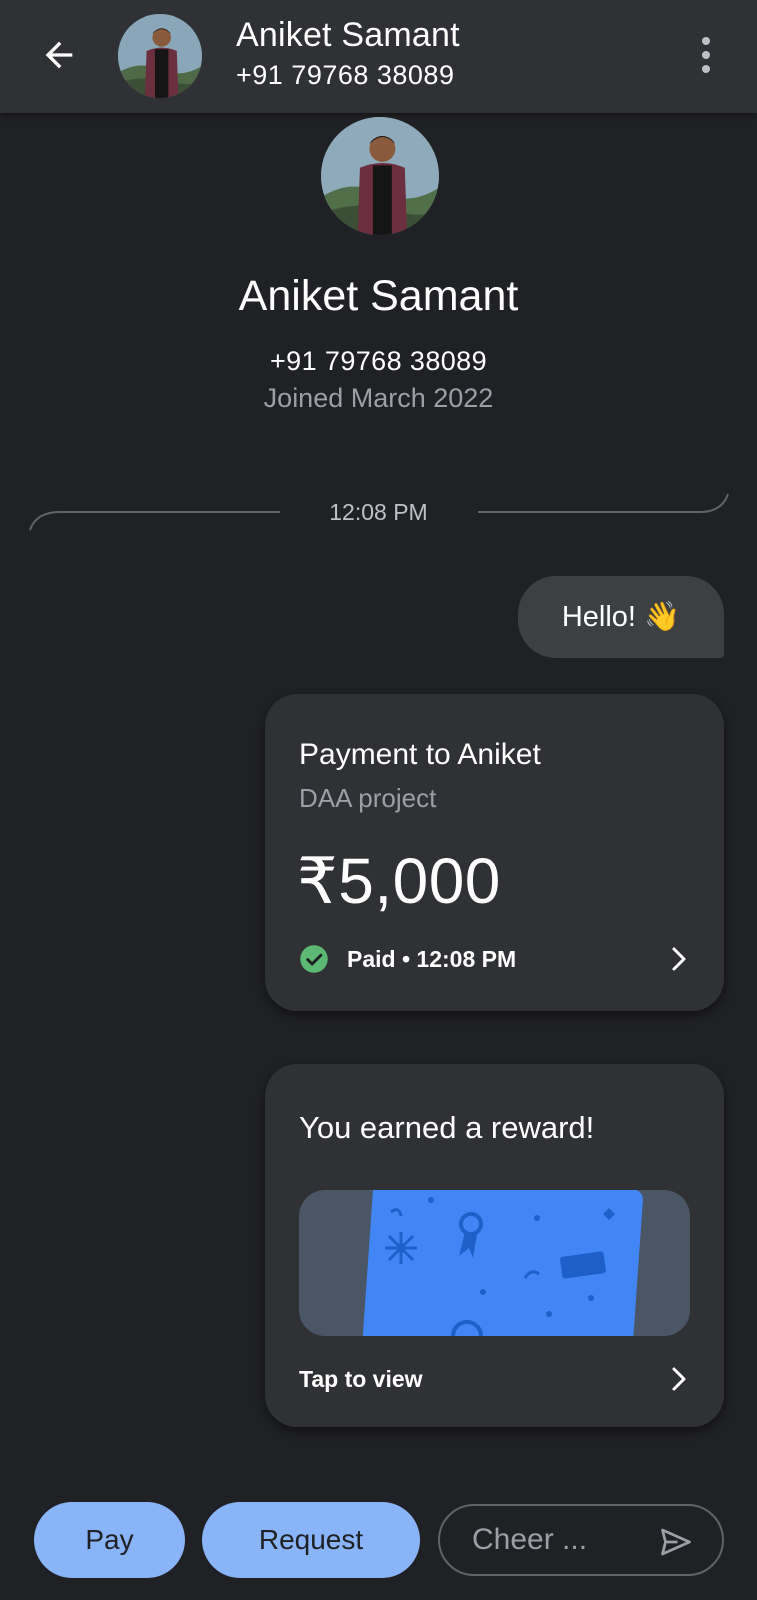 This screenshot has width=757, height=1600. I want to click on profile-avatar, so click(380, 176).